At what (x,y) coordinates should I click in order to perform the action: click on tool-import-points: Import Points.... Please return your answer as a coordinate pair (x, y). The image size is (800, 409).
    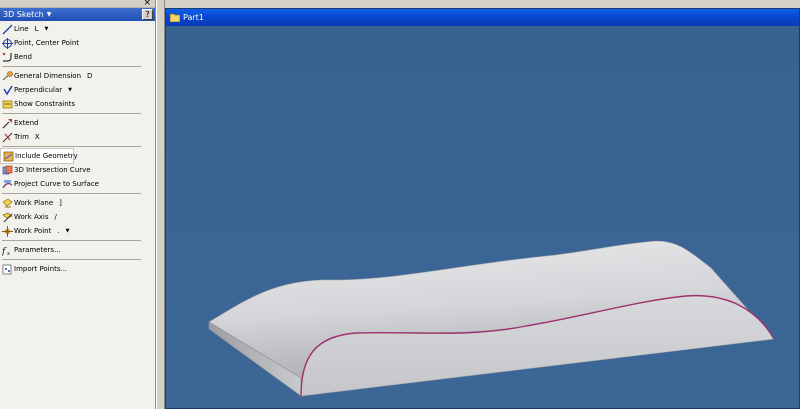
    Looking at the image, I should click on (77, 269).